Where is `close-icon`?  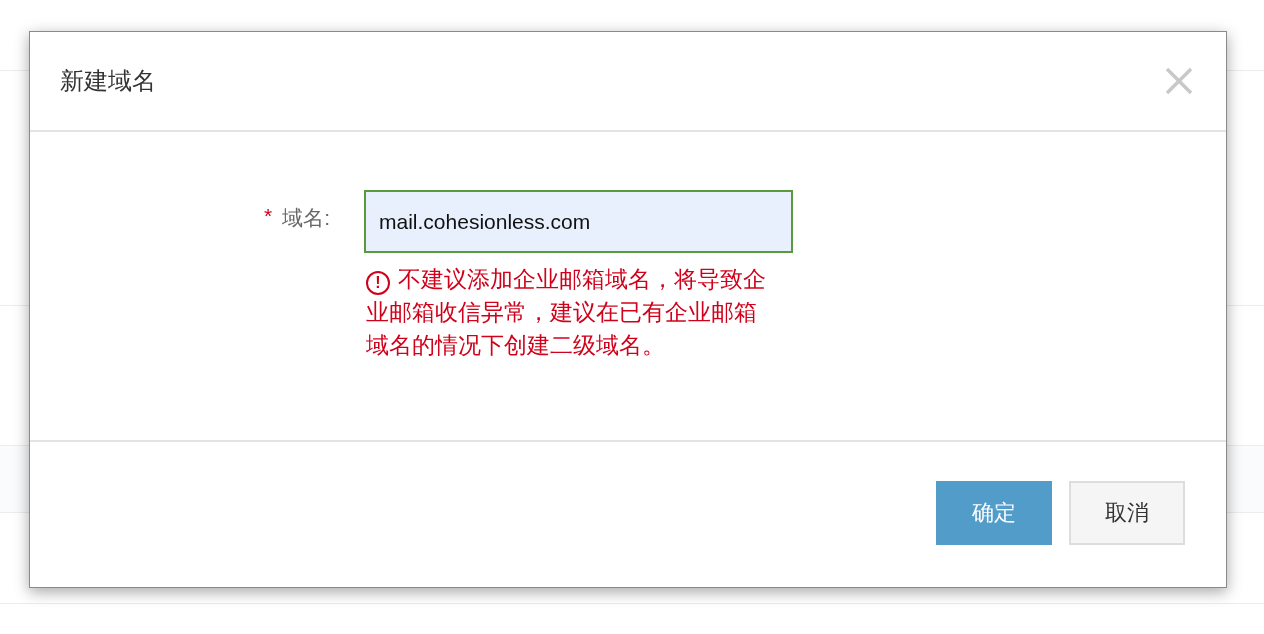
close-icon is located at coordinates (1179, 81).